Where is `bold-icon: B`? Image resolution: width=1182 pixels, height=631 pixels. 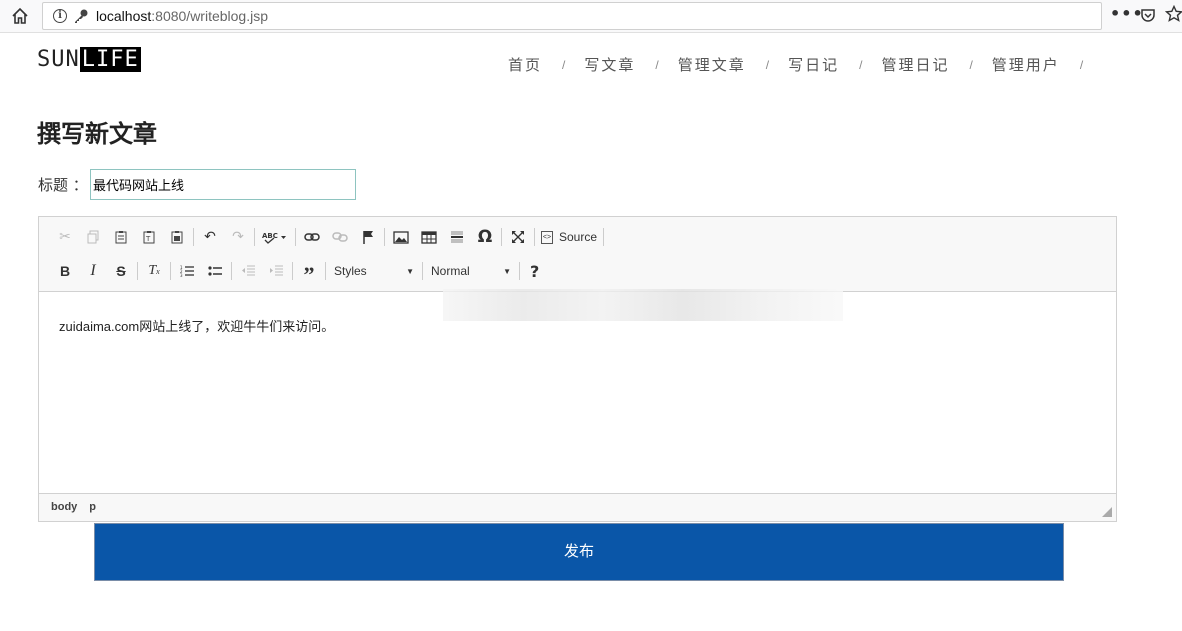 bold-icon: B is located at coordinates (65, 271).